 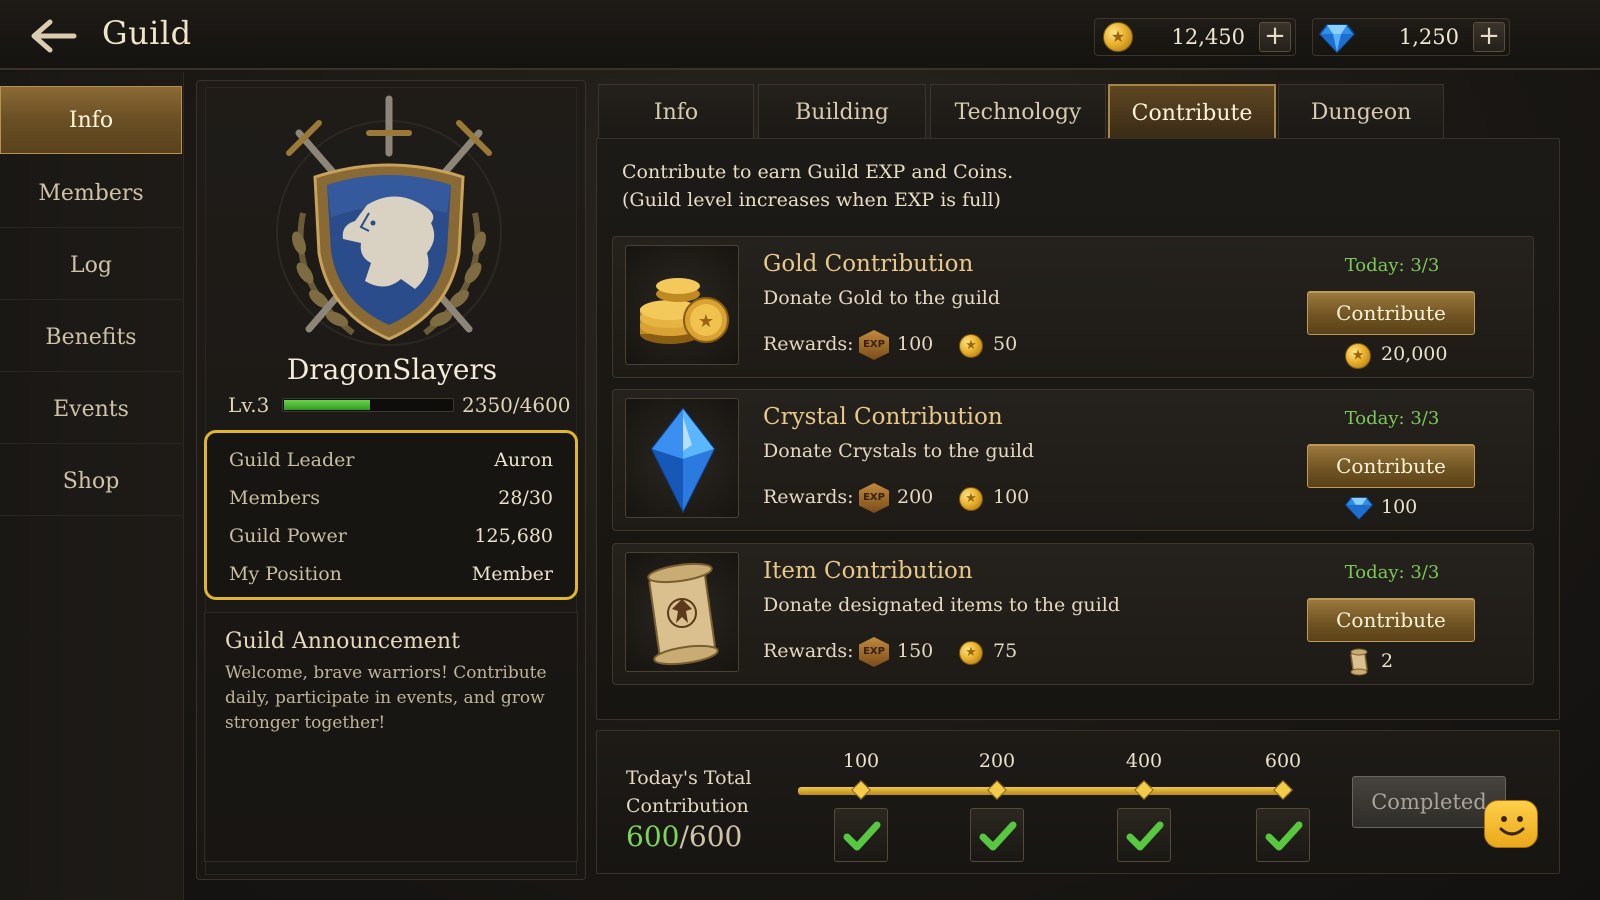 I want to click on announcement-title: Guild Announcement, so click(x=342, y=641).